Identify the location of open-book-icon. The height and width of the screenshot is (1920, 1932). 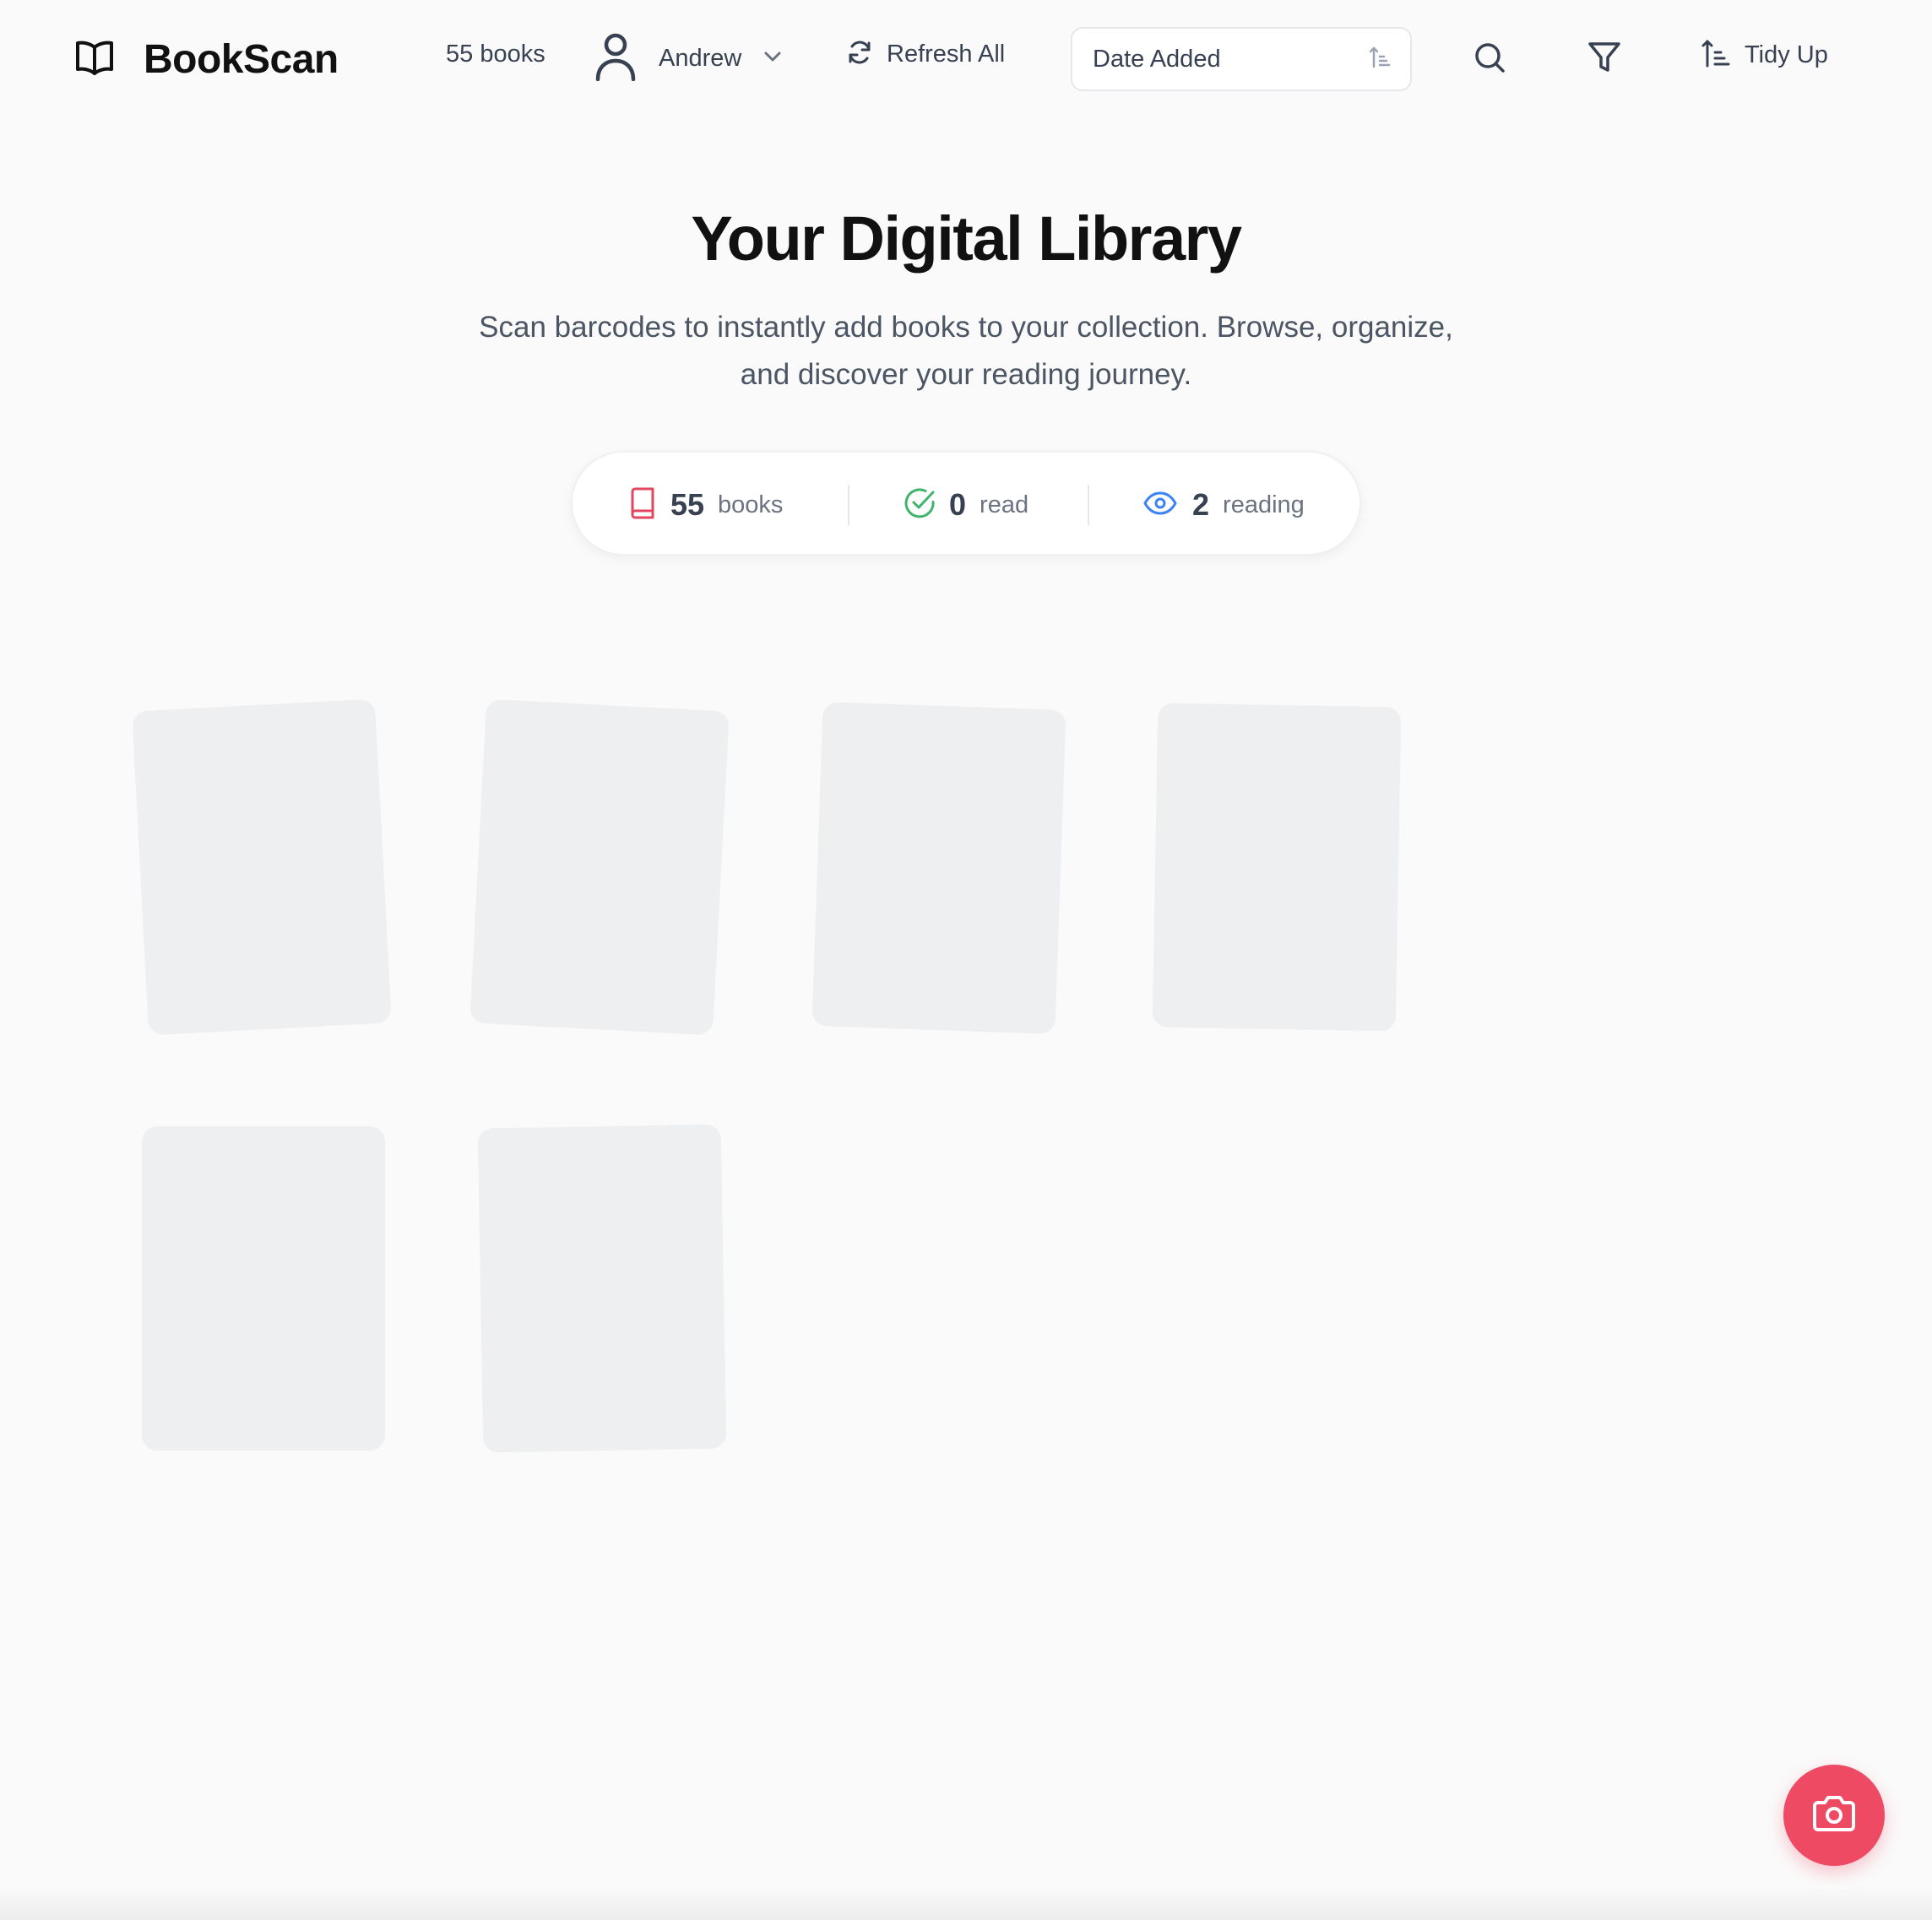
(94, 59).